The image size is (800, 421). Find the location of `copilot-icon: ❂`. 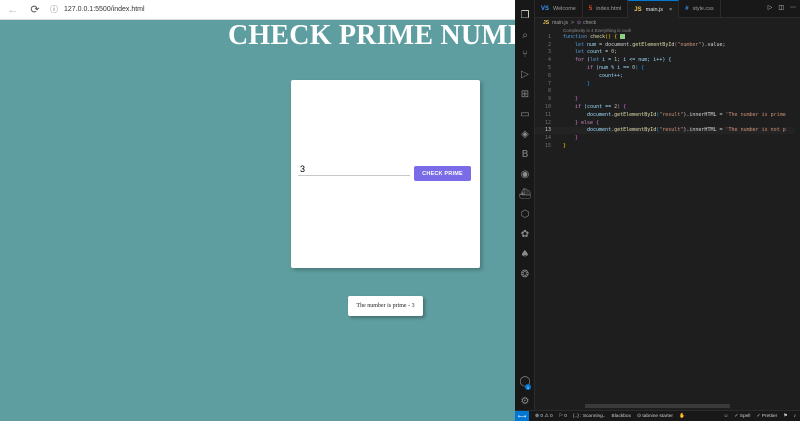

copilot-icon: ❂ is located at coordinates (525, 274).